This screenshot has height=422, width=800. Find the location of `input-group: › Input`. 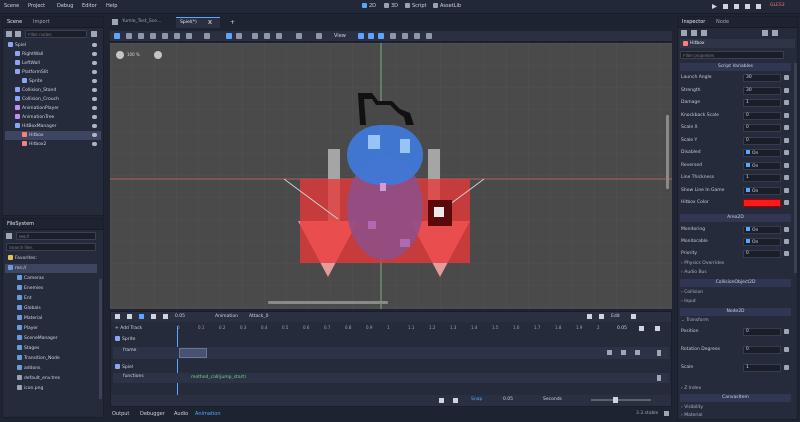

input-group: › Input is located at coordinates (688, 301).